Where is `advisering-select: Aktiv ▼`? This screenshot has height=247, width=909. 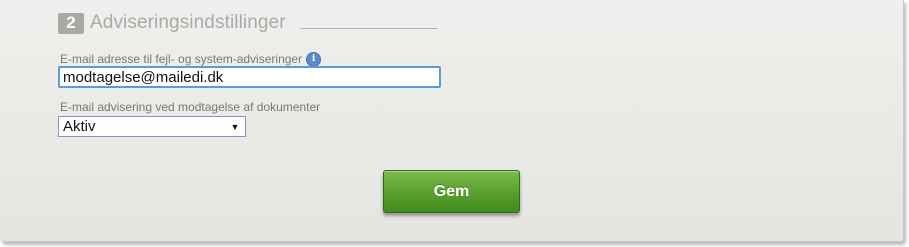
advisering-select: Aktiv ▼ is located at coordinates (152, 126).